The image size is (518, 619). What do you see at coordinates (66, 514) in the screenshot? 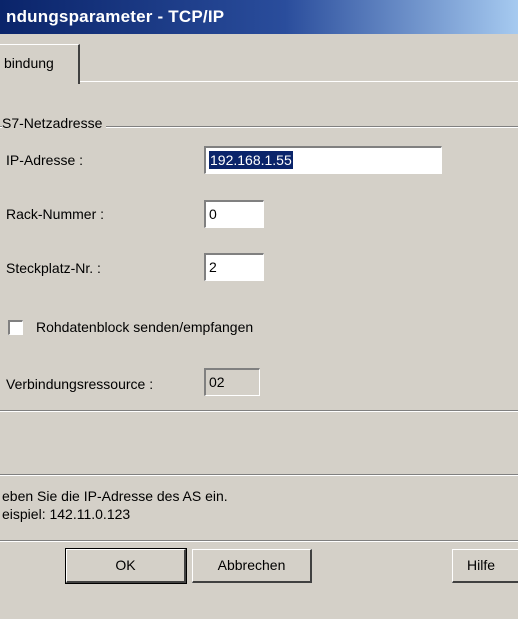
I see `hint-line-2: eispiel: 142.11.0.123` at bounding box center [66, 514].